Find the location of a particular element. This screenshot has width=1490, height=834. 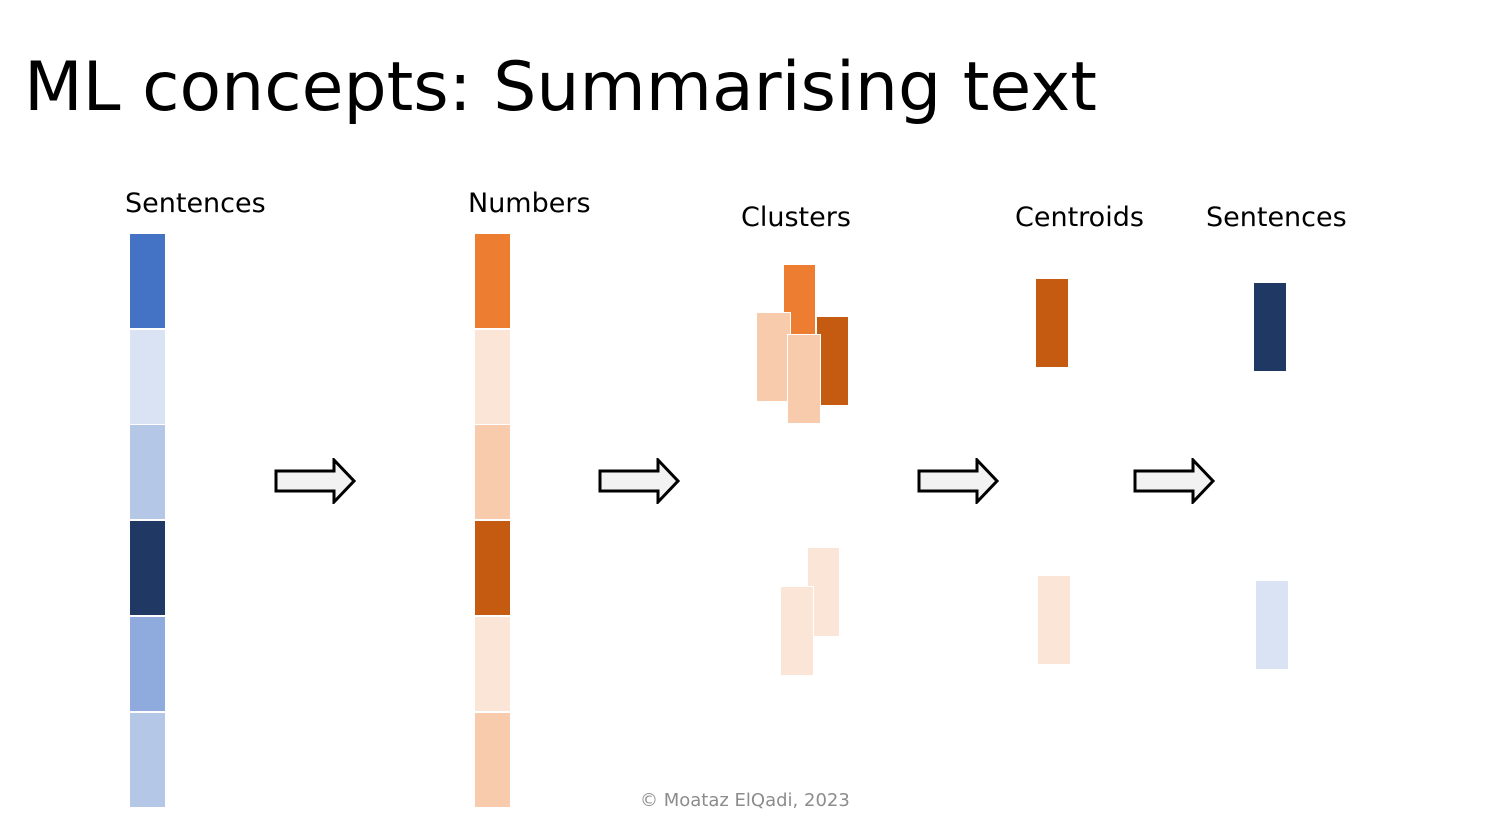

label-numbers: Numbers is located at coordinates (529, 203).